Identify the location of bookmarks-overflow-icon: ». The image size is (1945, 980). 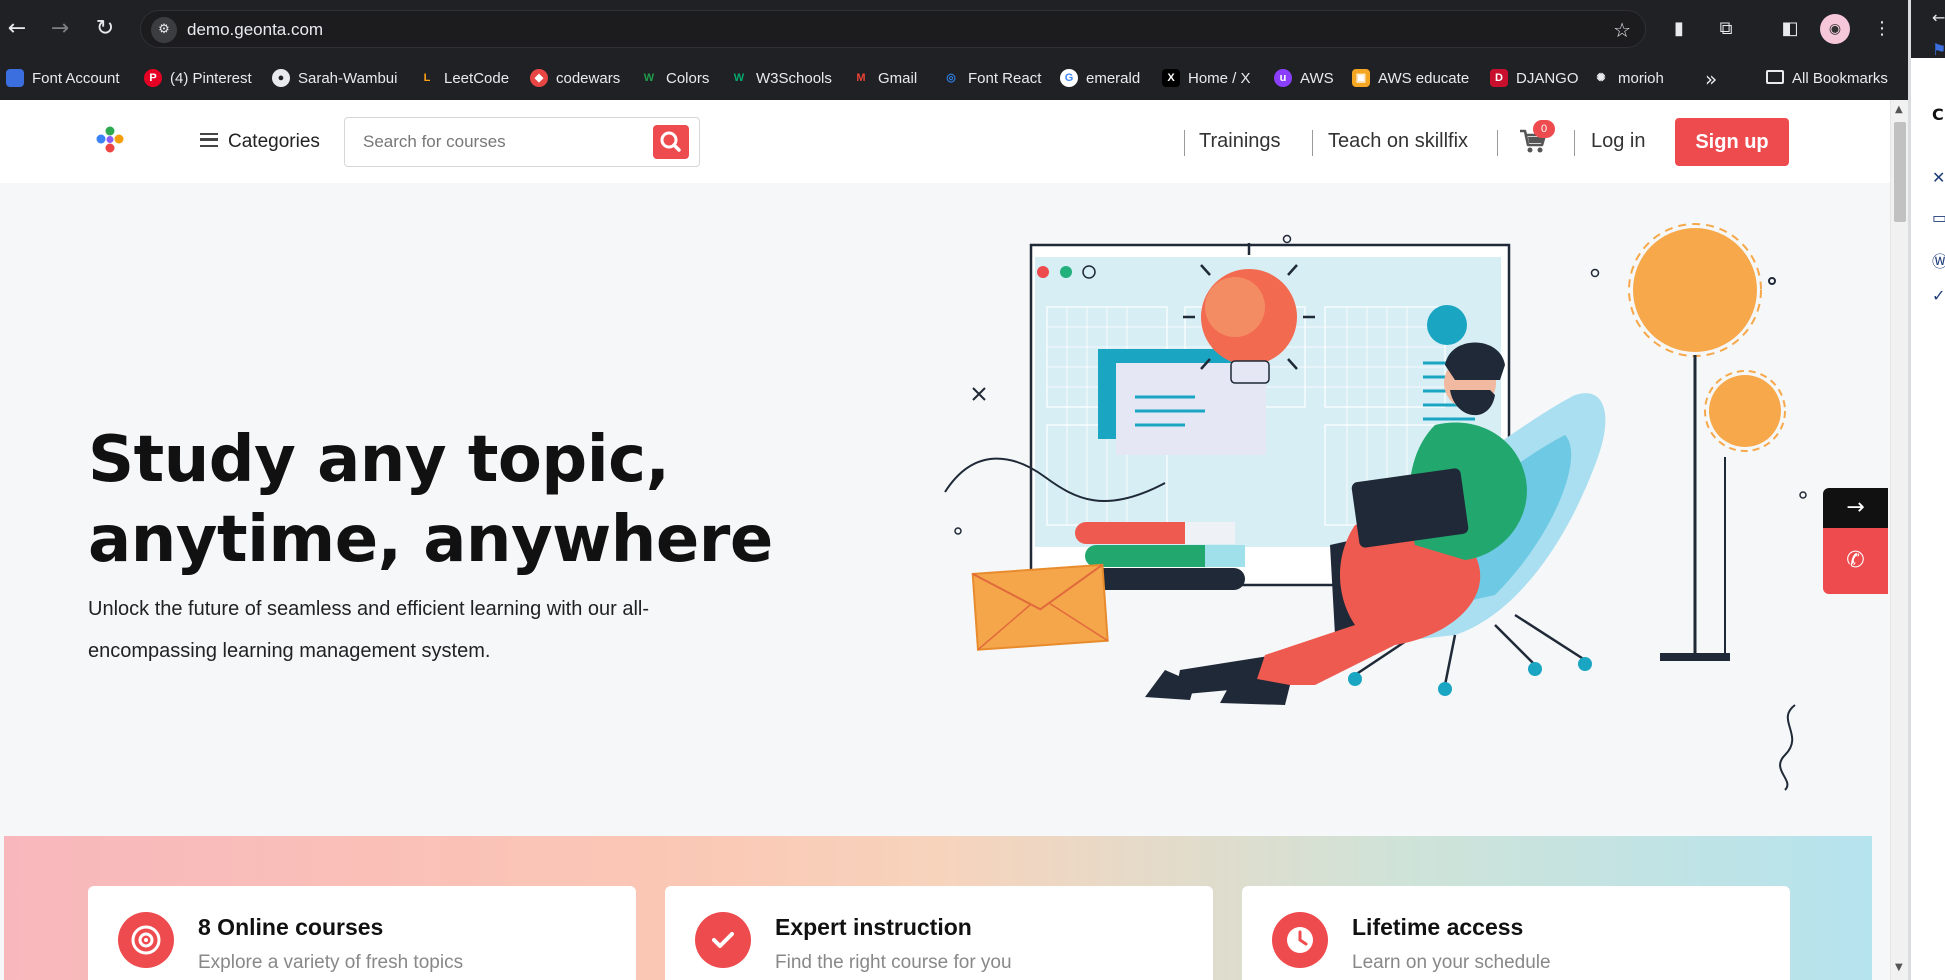
(1711, 79).